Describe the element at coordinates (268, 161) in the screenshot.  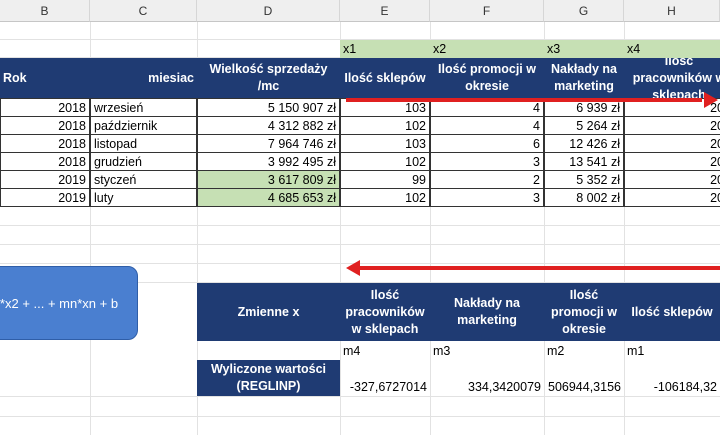
I see `cell-sprzedaz: 3 992 495 zł` at that location.